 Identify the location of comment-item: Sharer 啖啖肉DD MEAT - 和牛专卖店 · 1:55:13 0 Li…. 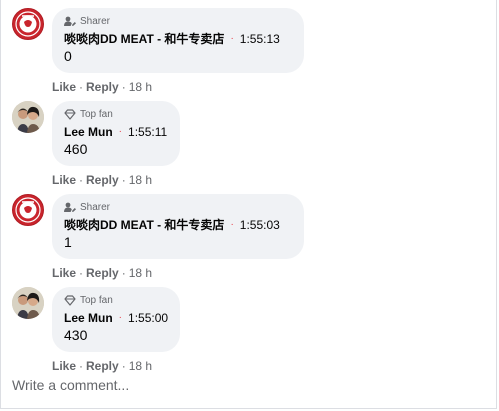
(158, 51).